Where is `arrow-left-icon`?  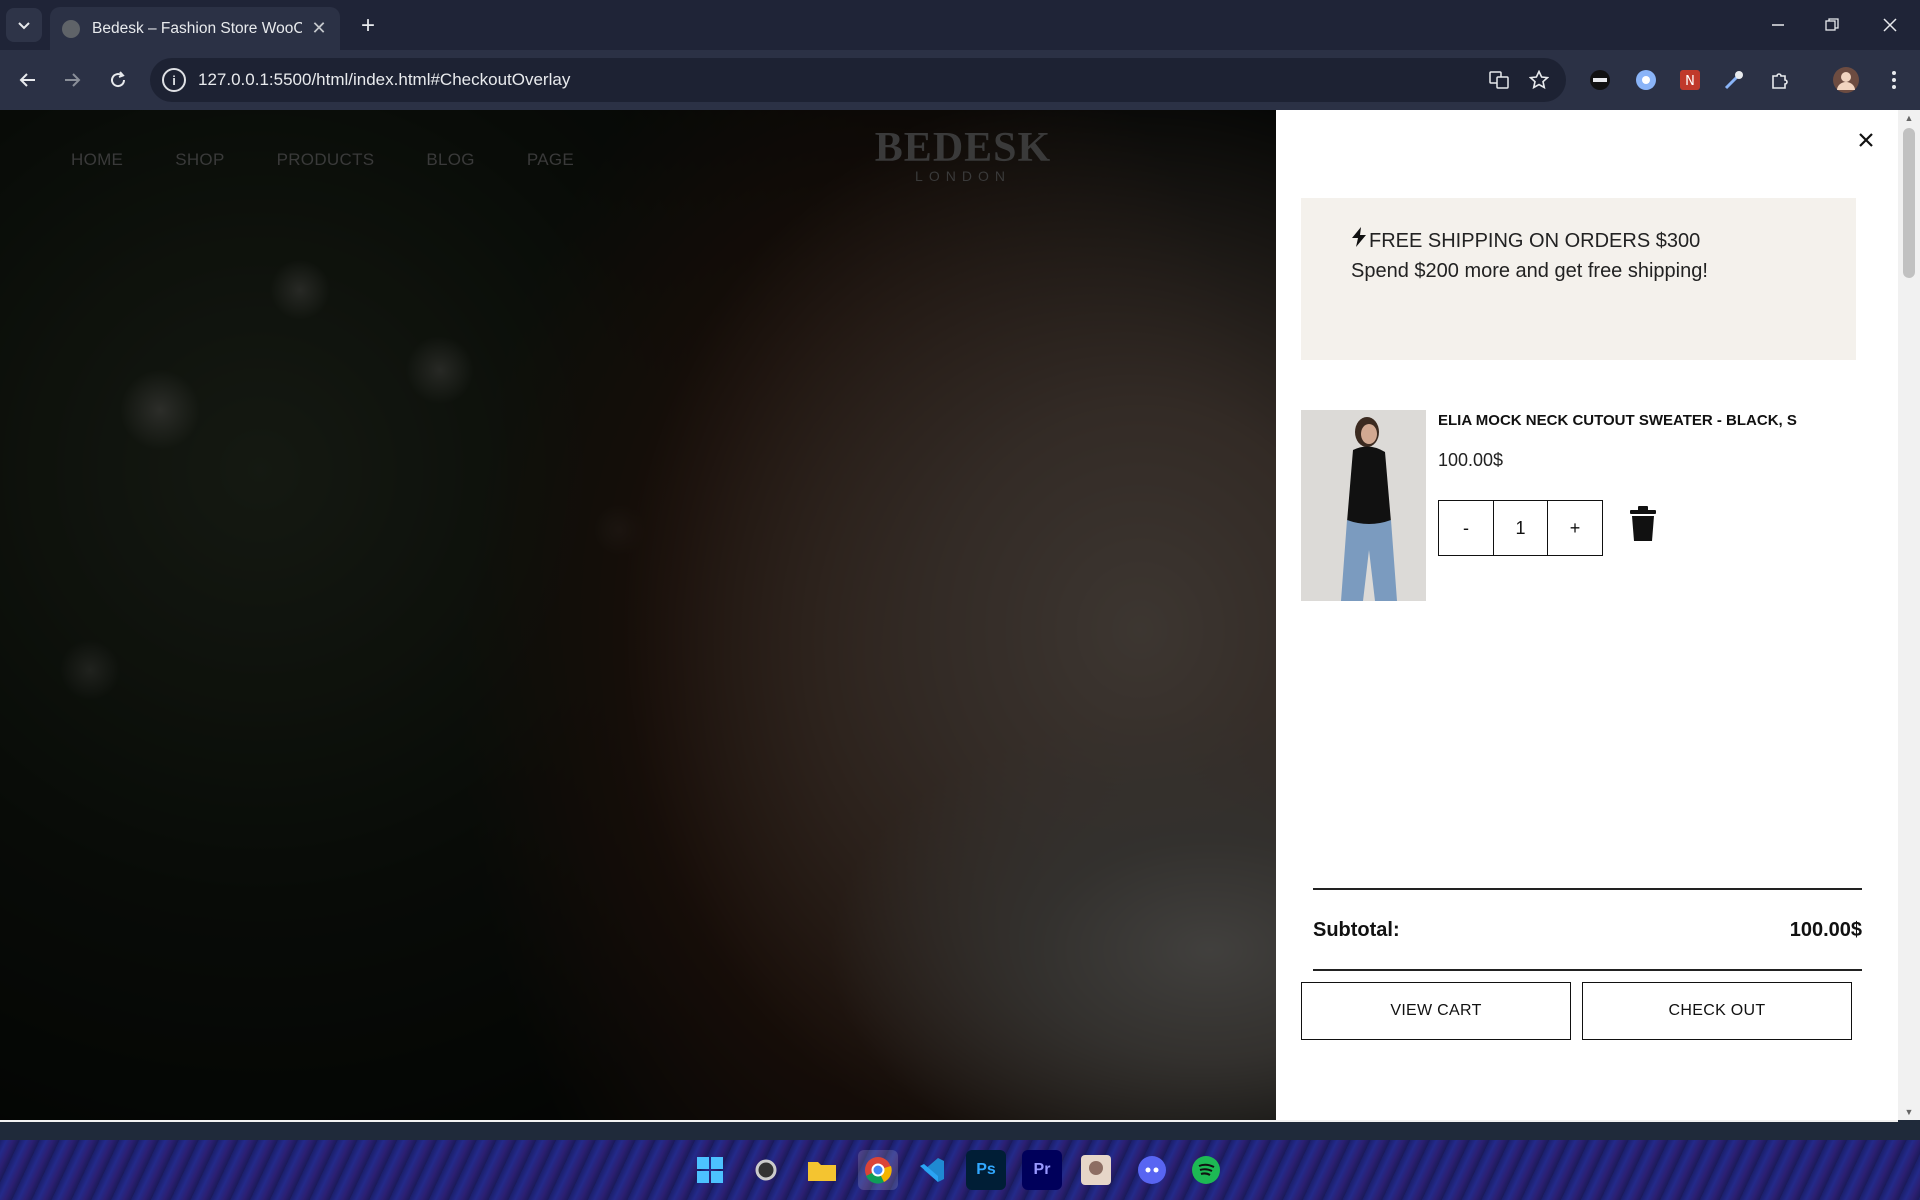
arrow-left-icon is located at coordinates (27, 80).